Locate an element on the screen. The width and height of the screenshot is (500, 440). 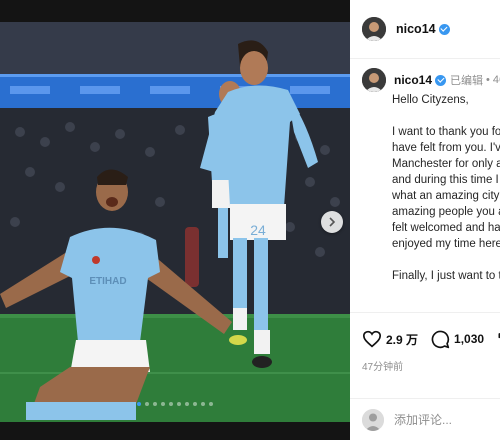
caption-line: Manchester for only a is located at coordinates (446, 164).